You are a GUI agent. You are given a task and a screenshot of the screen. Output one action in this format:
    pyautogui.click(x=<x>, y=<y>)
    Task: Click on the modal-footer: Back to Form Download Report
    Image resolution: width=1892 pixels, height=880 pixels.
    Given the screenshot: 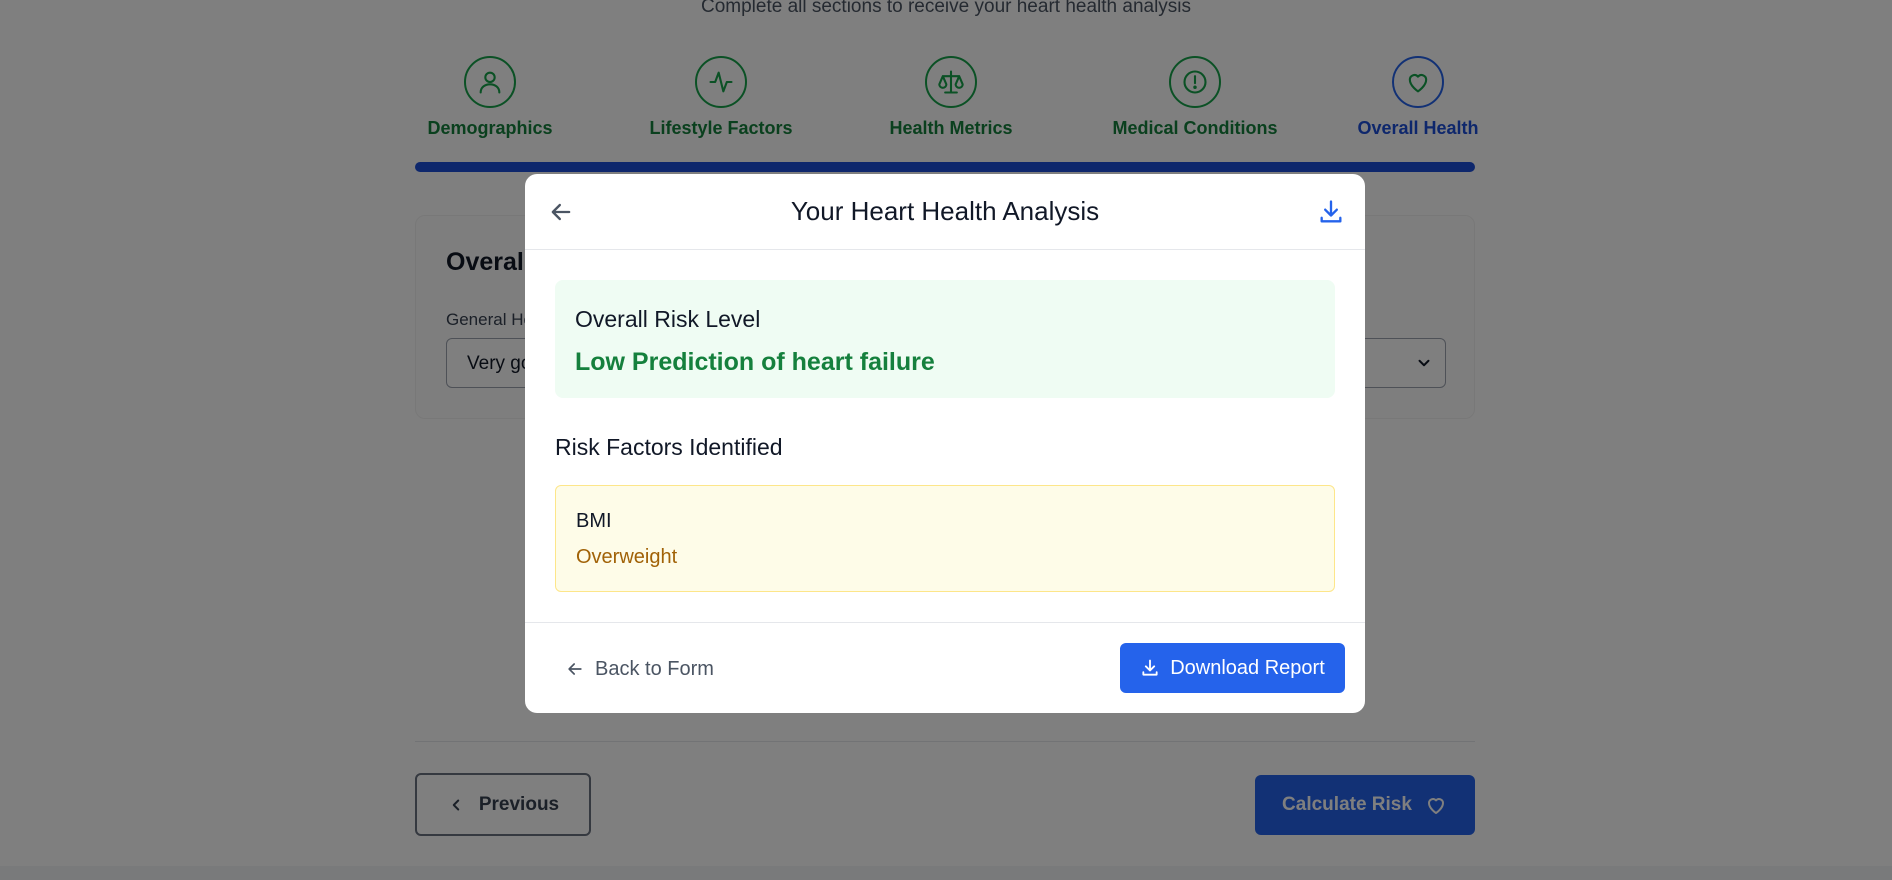 What is the action you would take?
    pyautogui.click(x=945, y=667)
    